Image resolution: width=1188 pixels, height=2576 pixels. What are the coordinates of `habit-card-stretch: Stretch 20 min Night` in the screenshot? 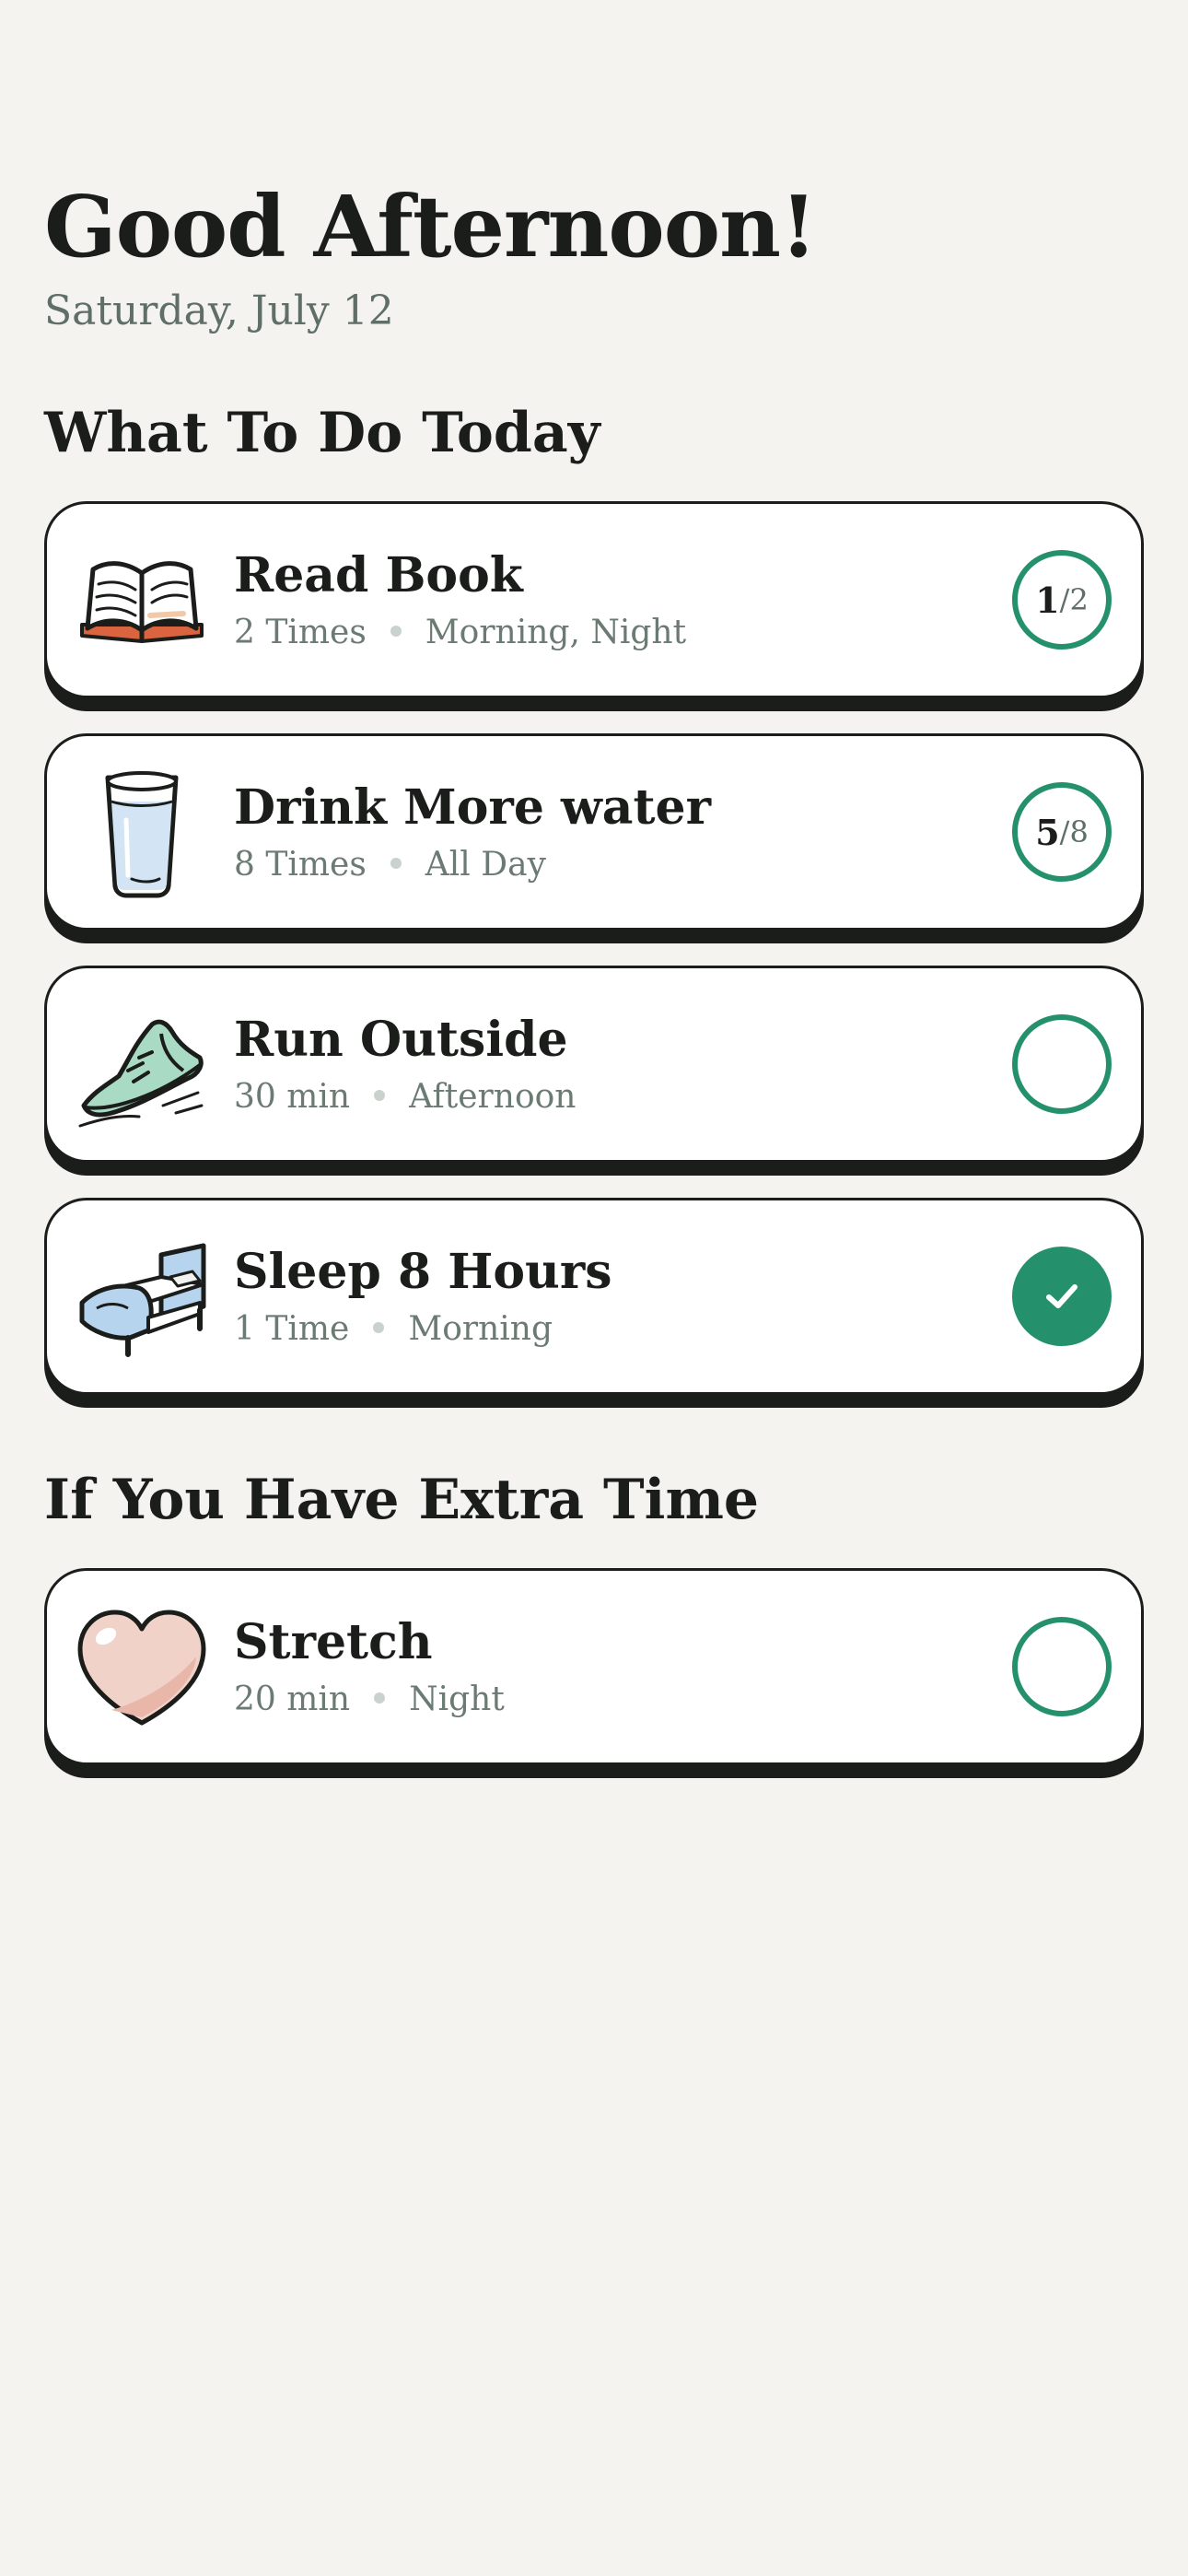 It's located at (594, 1666).